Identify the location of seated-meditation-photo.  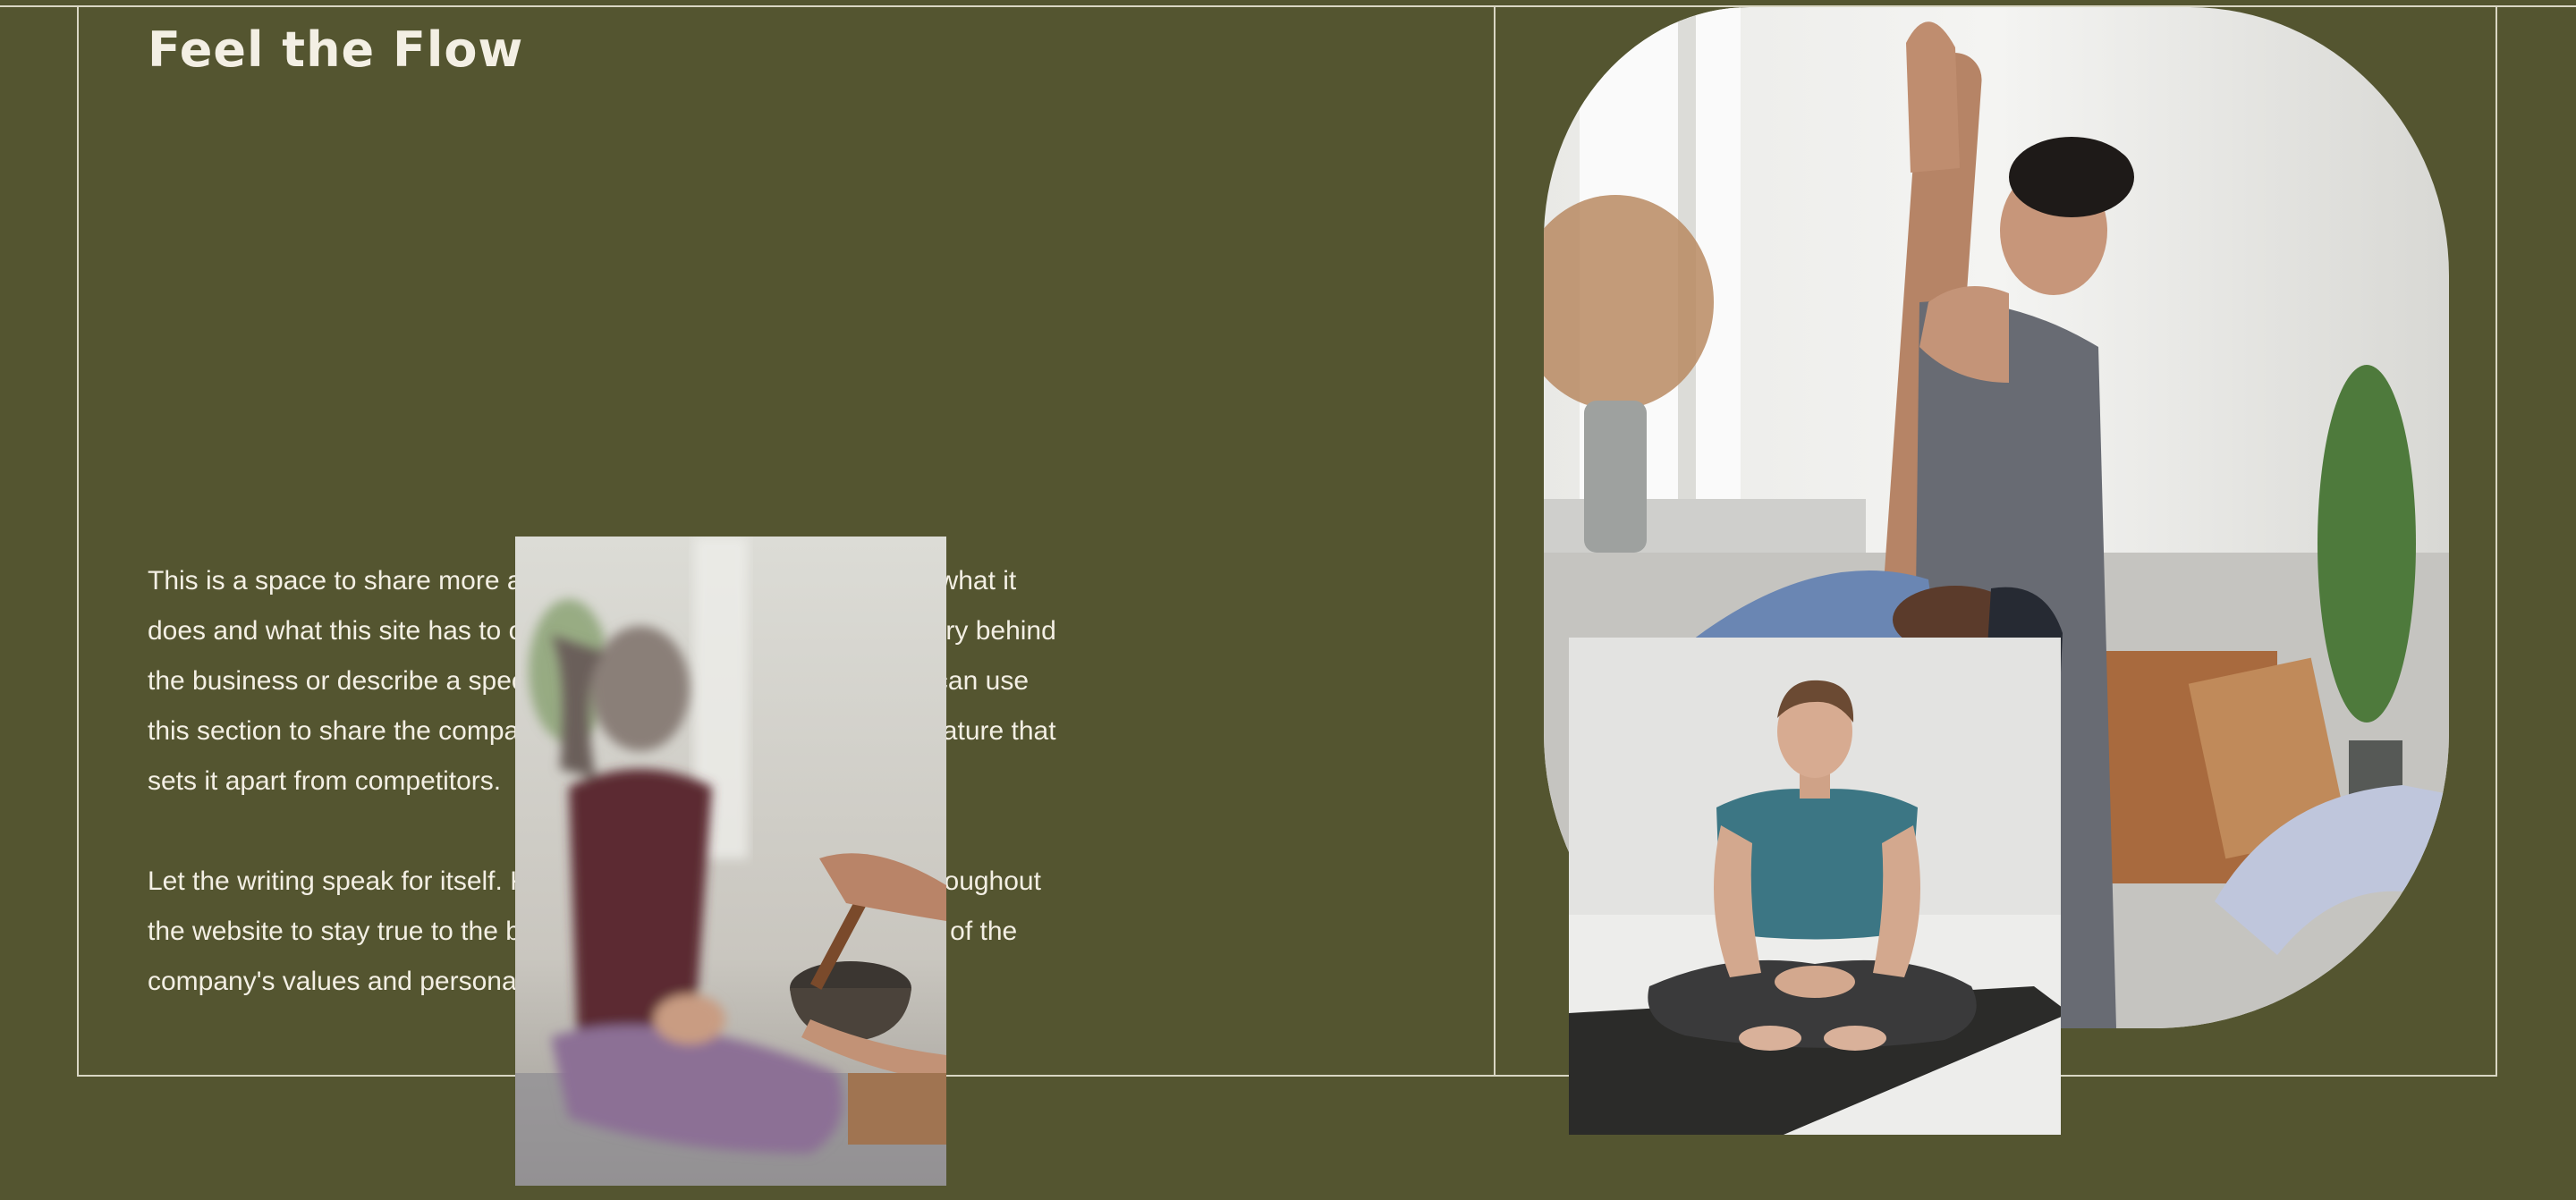
(1815, 887).